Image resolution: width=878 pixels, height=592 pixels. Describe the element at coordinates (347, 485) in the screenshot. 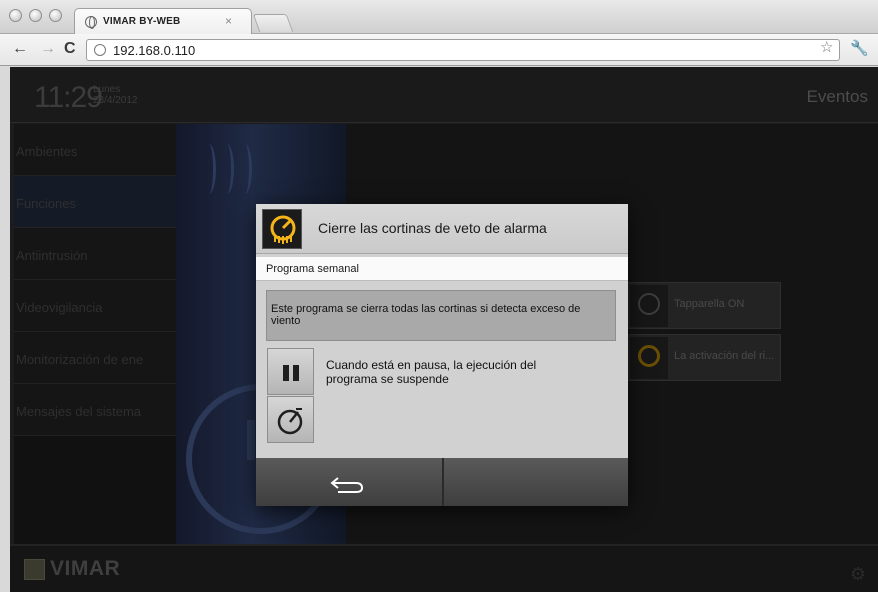

I see `return-arrow-icon` at that location.